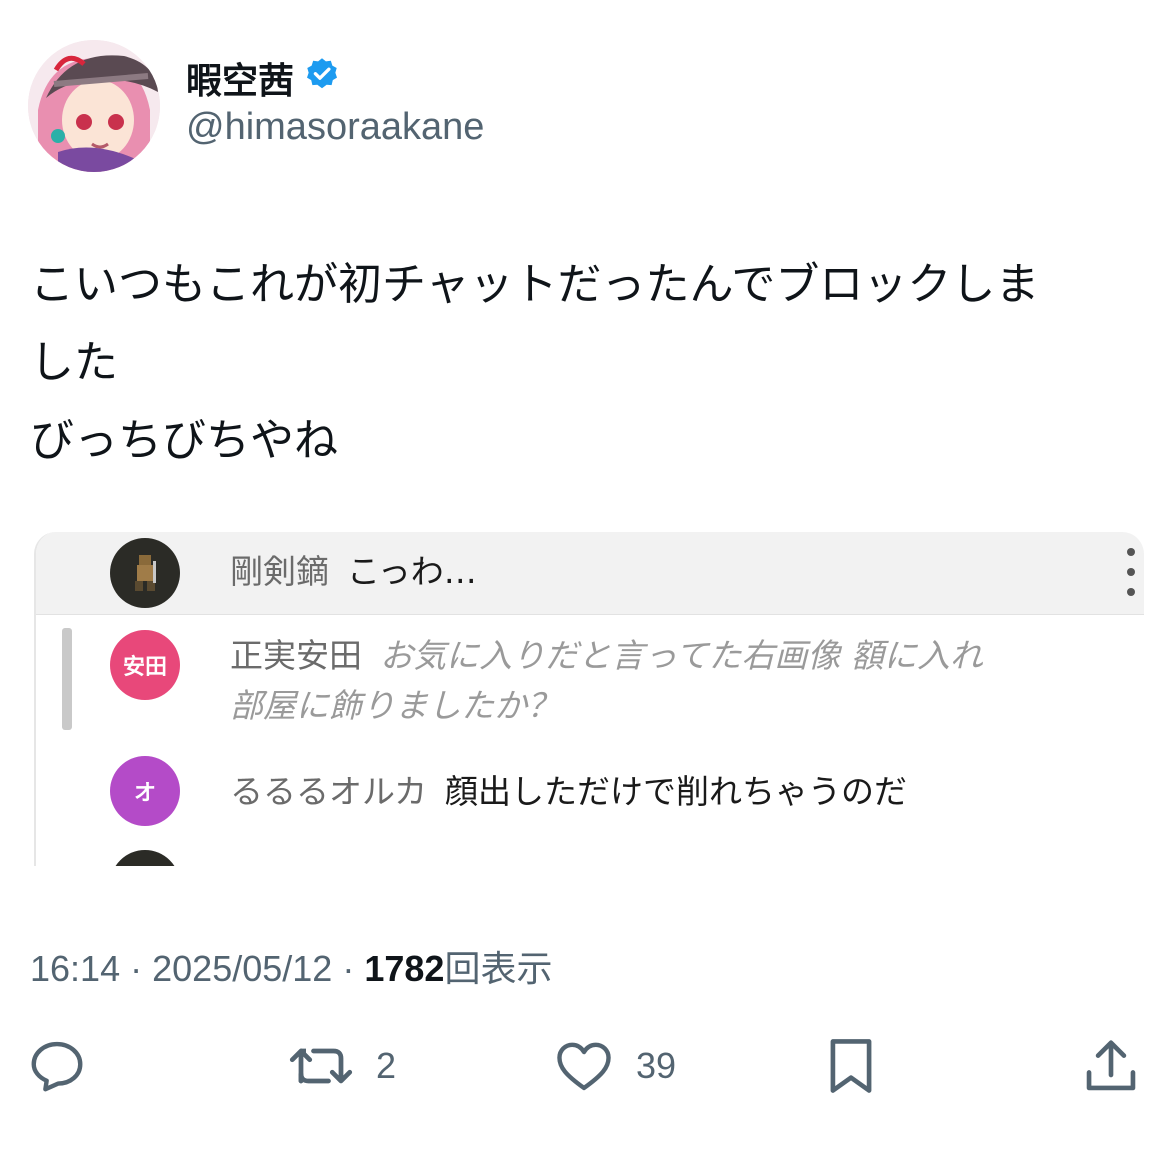 This screenshot has width=1170, height=1158. Describe the element at coordinates (656, 1065) in the screenshot. I see `like-count: 39` at that location.